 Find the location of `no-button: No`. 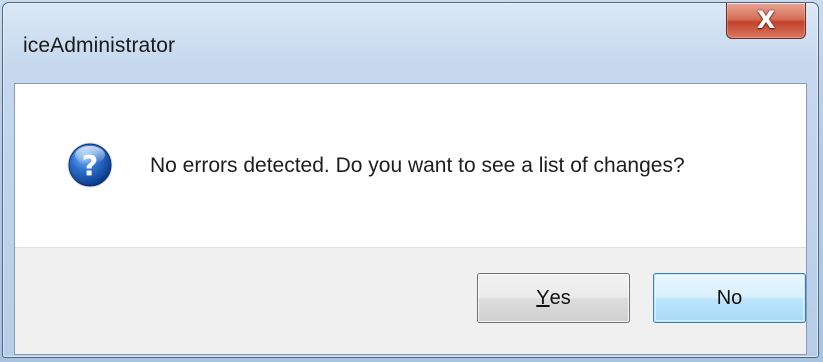

no-button: No is located at coordinates (729, 298).